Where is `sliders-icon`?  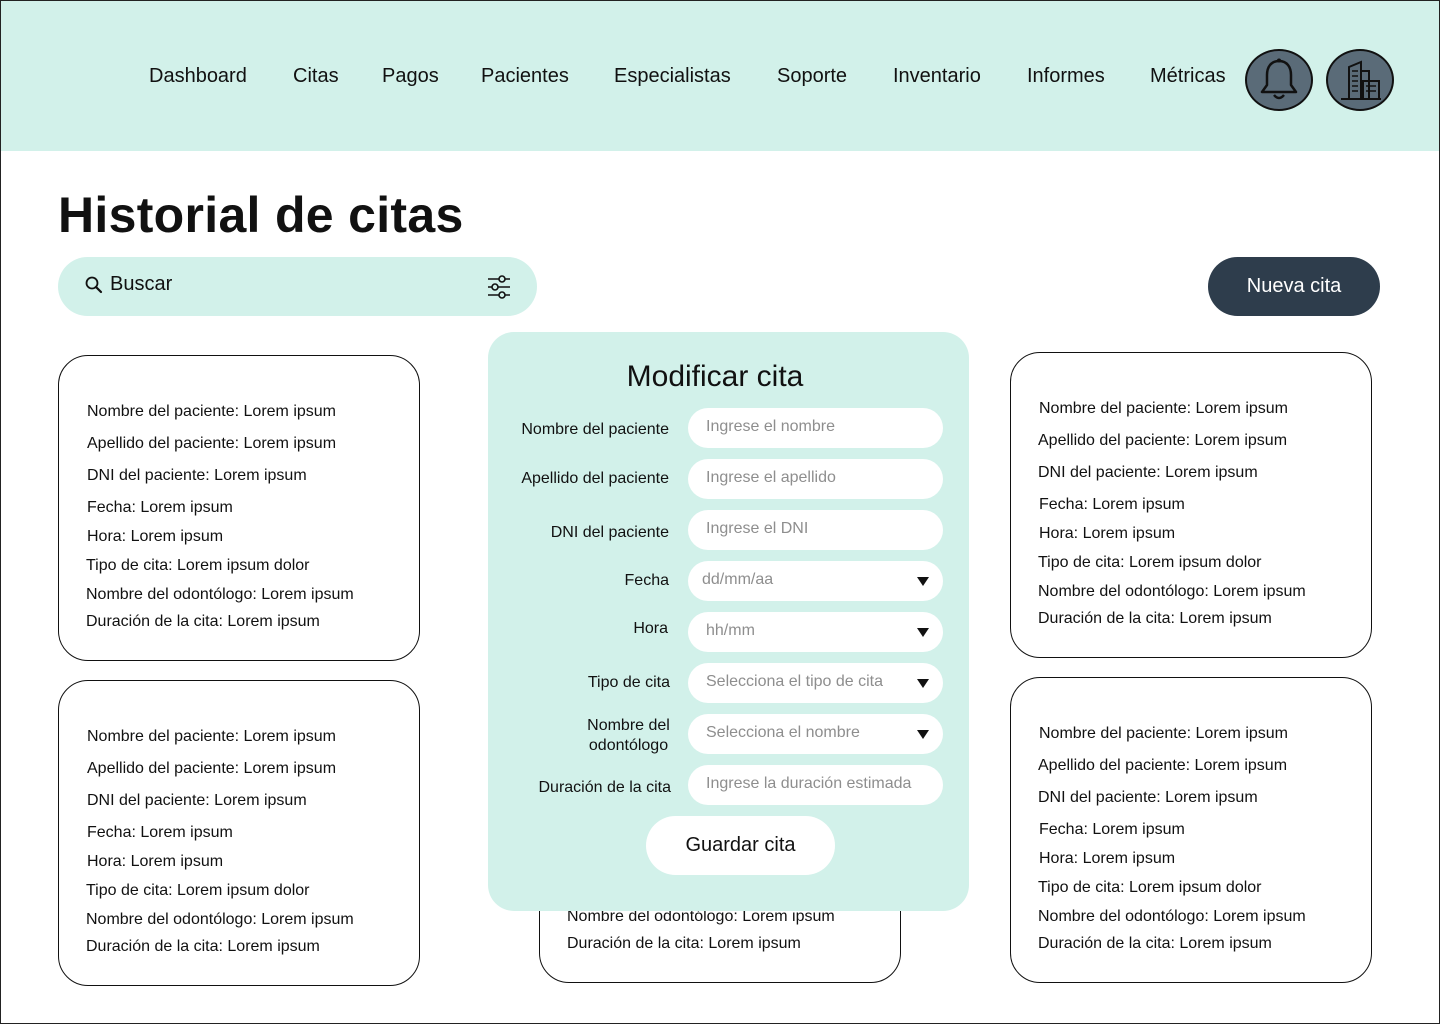 sliders-icon is located at coordinates (499, 287).